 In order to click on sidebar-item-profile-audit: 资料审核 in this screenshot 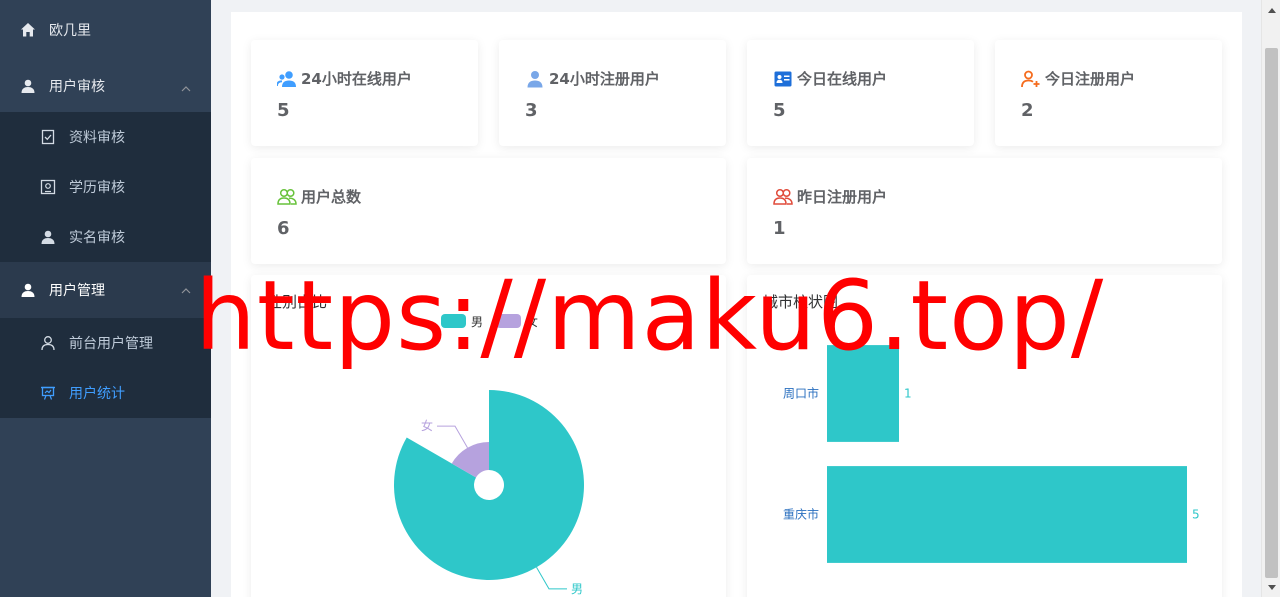, I will do `click(105, 137)`.